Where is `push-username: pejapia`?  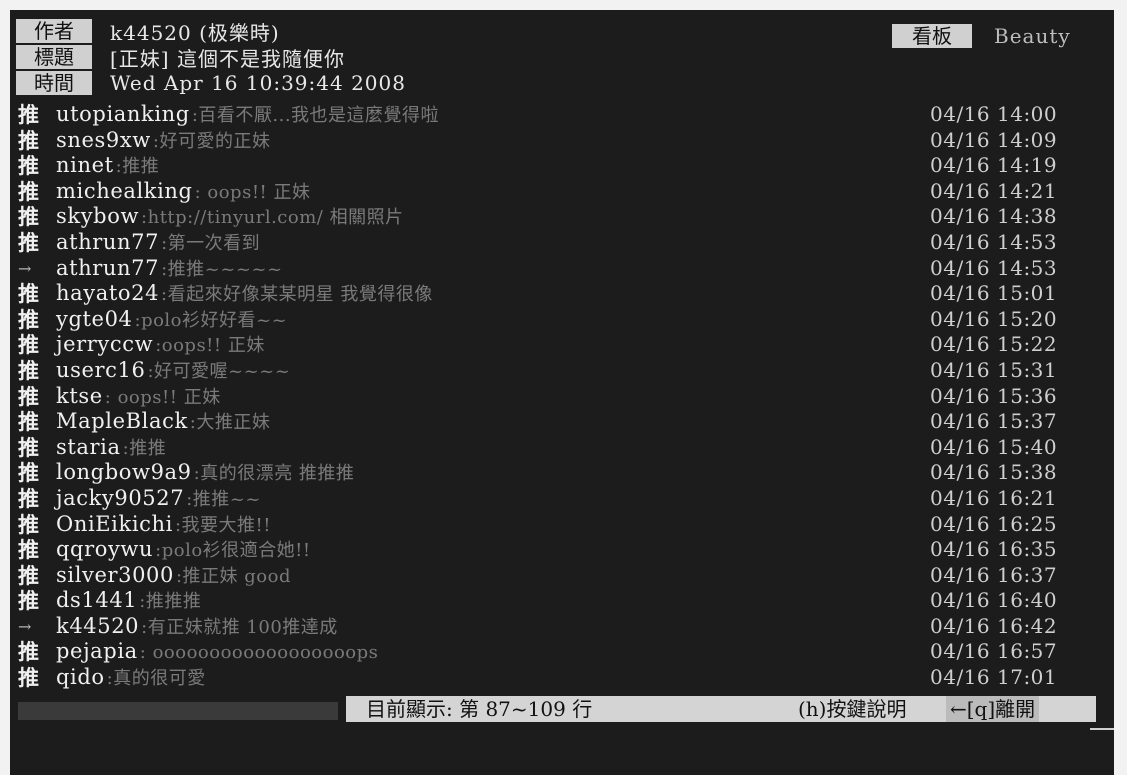
push-username: pejapia is located at coordinates (97, 651).